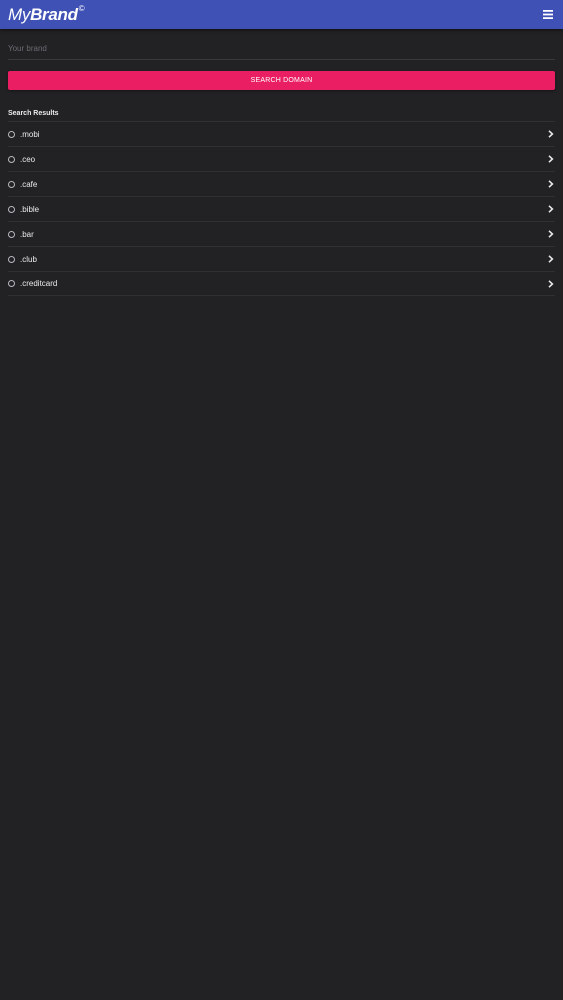  I want to click on result-item-bible: .bible, so click(281, 208).